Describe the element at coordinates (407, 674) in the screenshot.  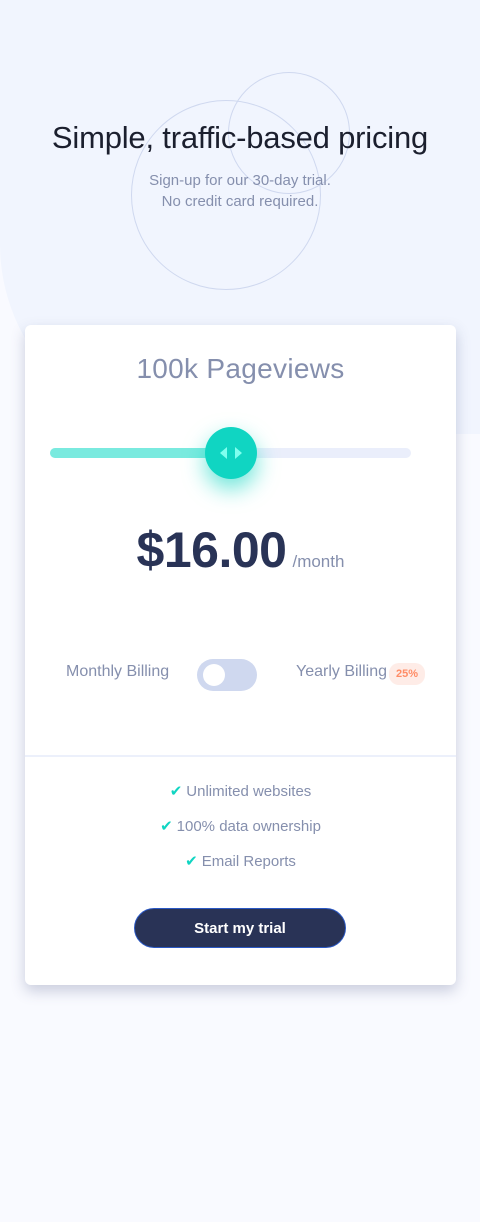
I see `discount-badge: 25%` at that location.